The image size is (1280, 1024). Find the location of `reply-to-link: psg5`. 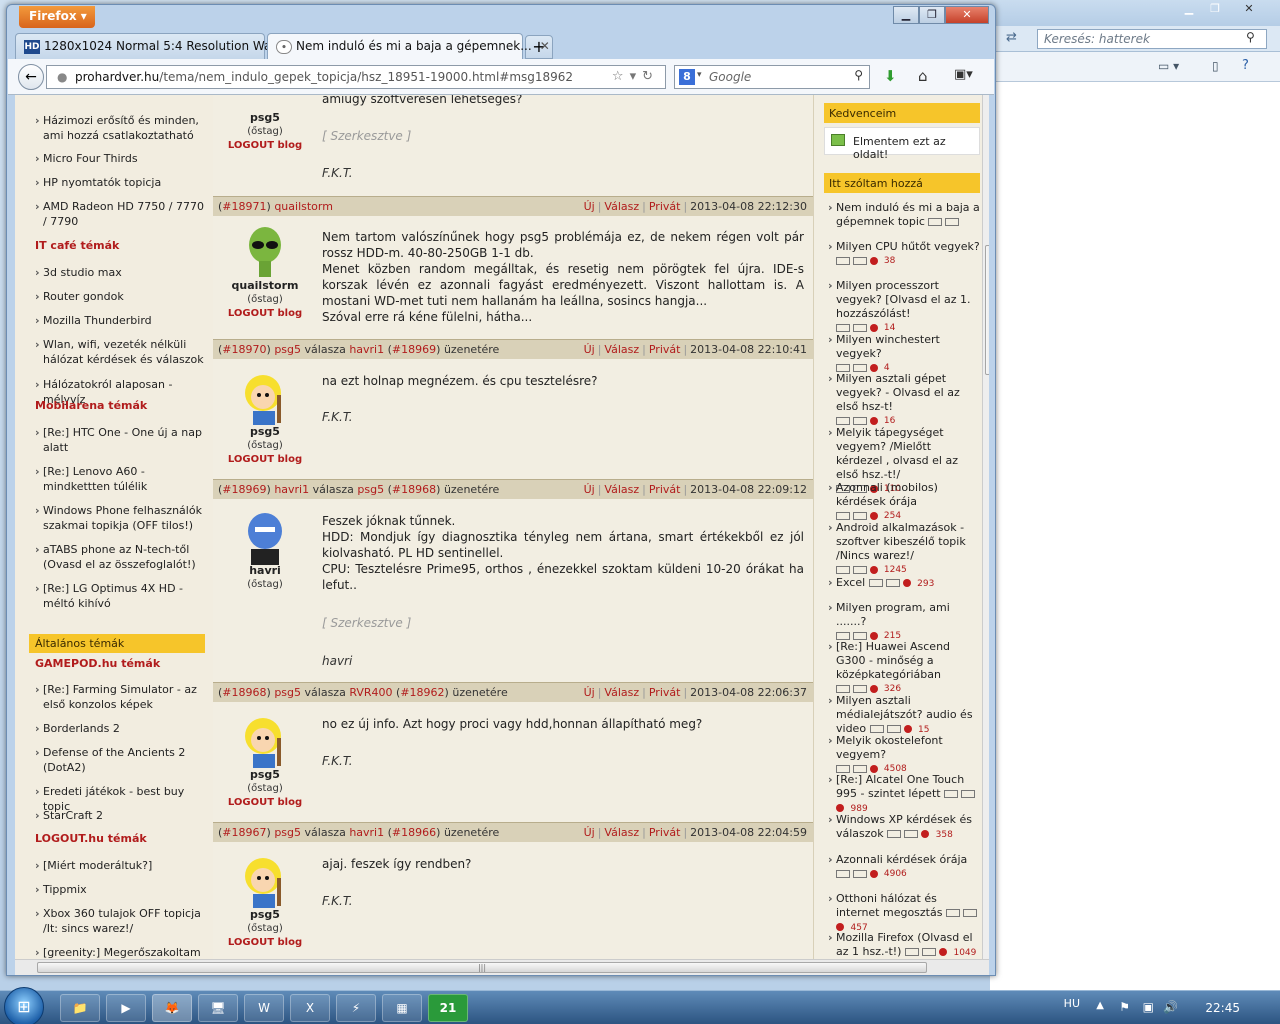

reply-to-link: psg5 is located at coordinates (370, 489).